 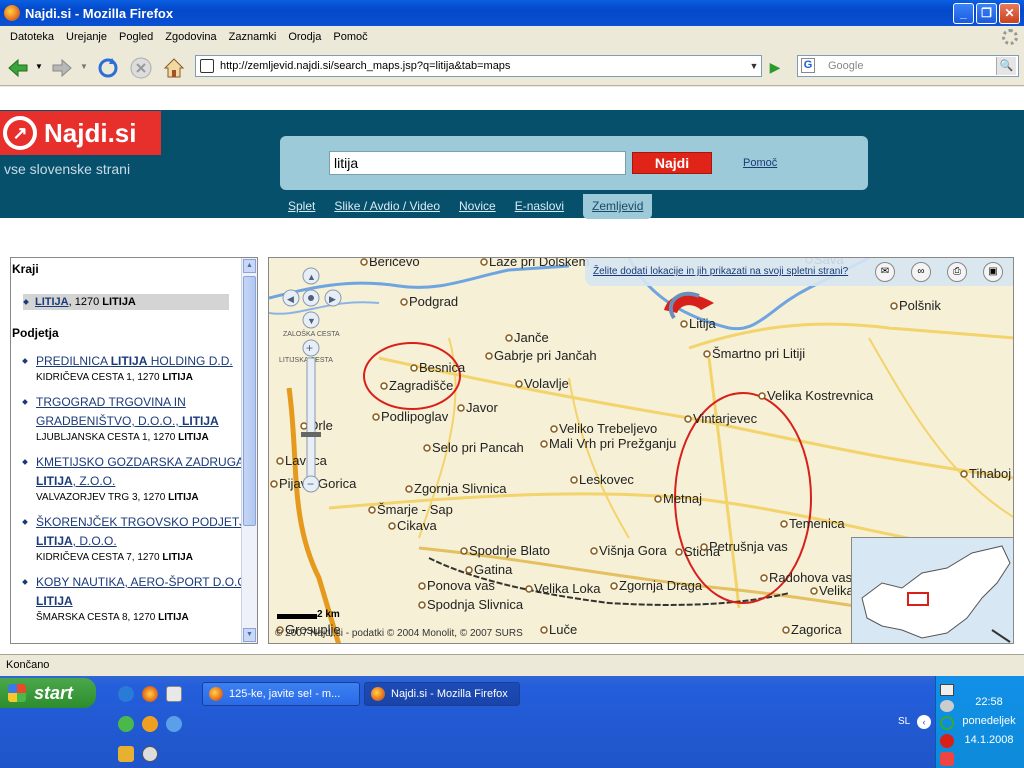 What do you see at coordinates (808, 65) in the screenshot?
I see `google-engine-icon: G` at bounding box center [808, 65].